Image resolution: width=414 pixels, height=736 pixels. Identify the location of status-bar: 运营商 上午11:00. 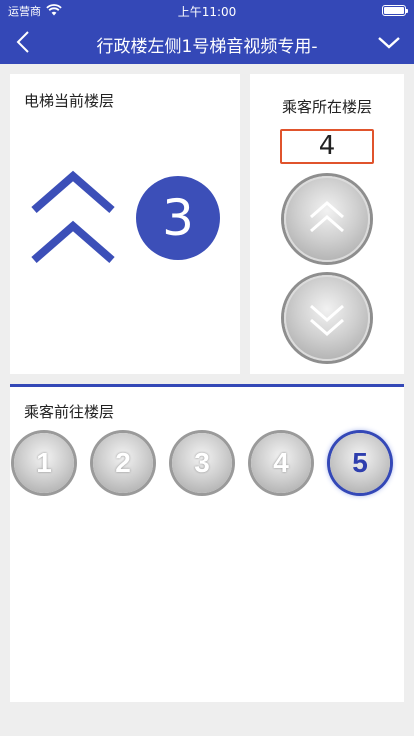
(207, 10).